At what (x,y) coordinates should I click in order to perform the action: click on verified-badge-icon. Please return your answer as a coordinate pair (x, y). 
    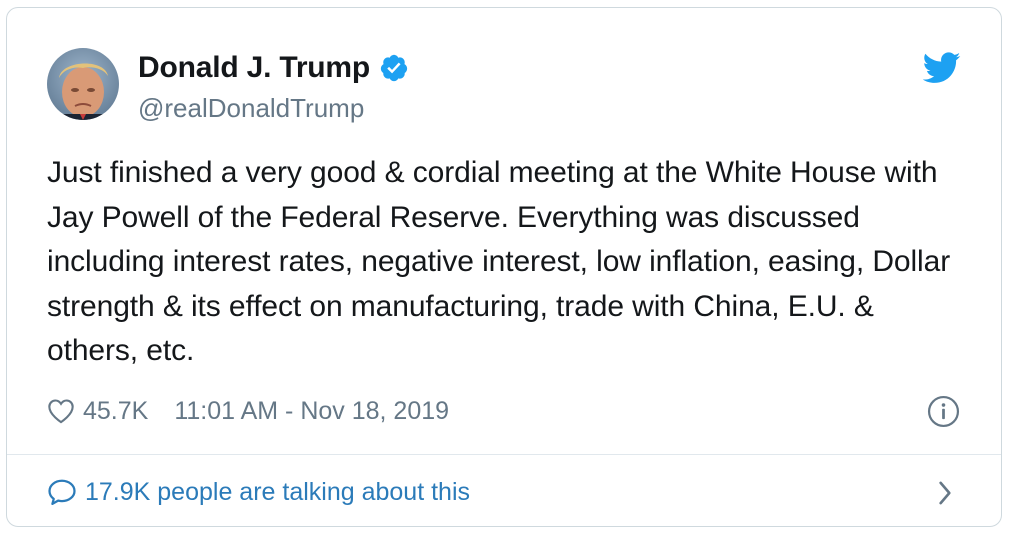
    Looking at the image, I should click on (394, 68).